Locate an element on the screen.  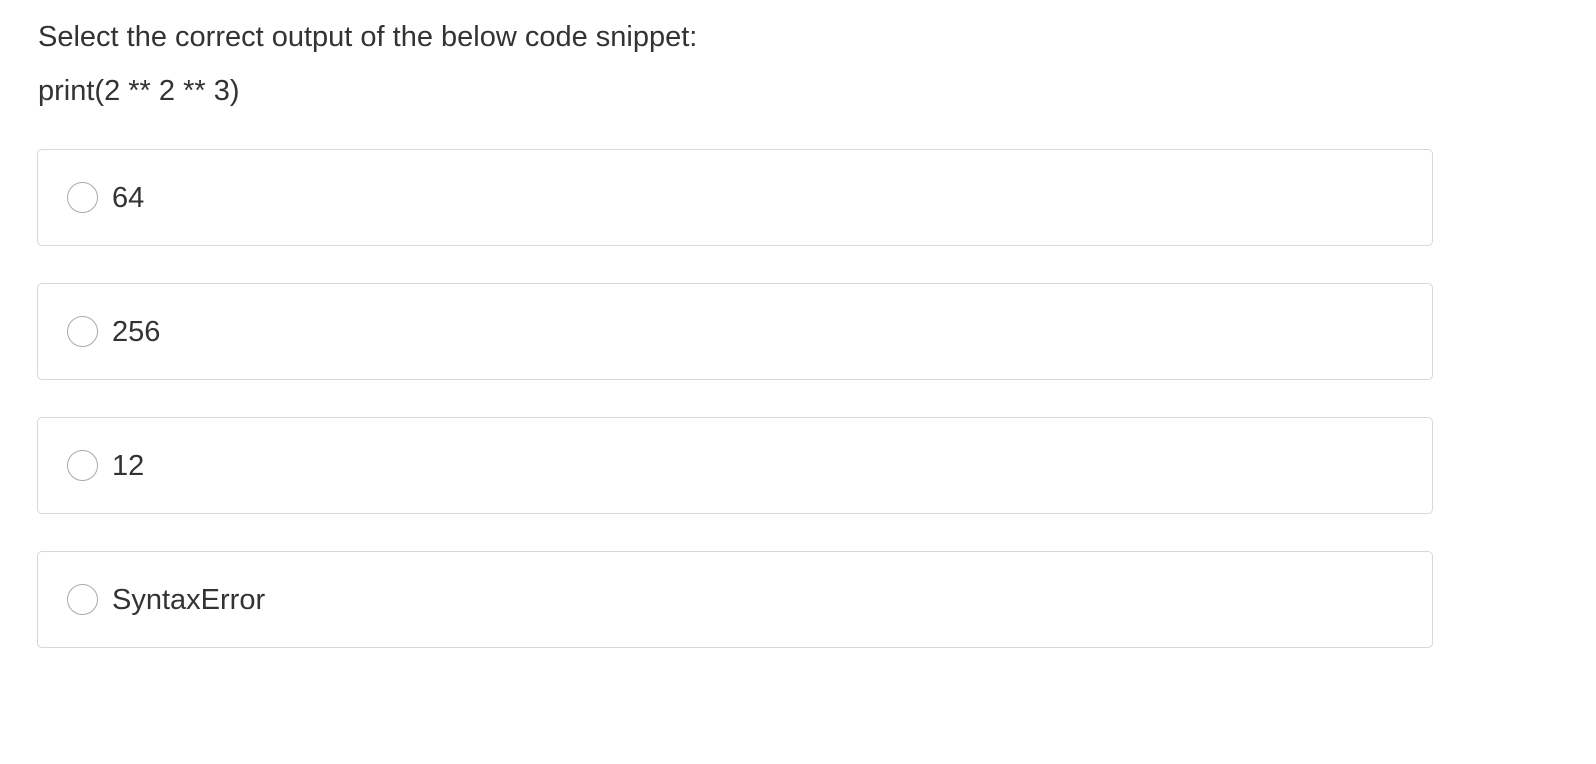
option-label: 64 is located at coordinates (128, 197).